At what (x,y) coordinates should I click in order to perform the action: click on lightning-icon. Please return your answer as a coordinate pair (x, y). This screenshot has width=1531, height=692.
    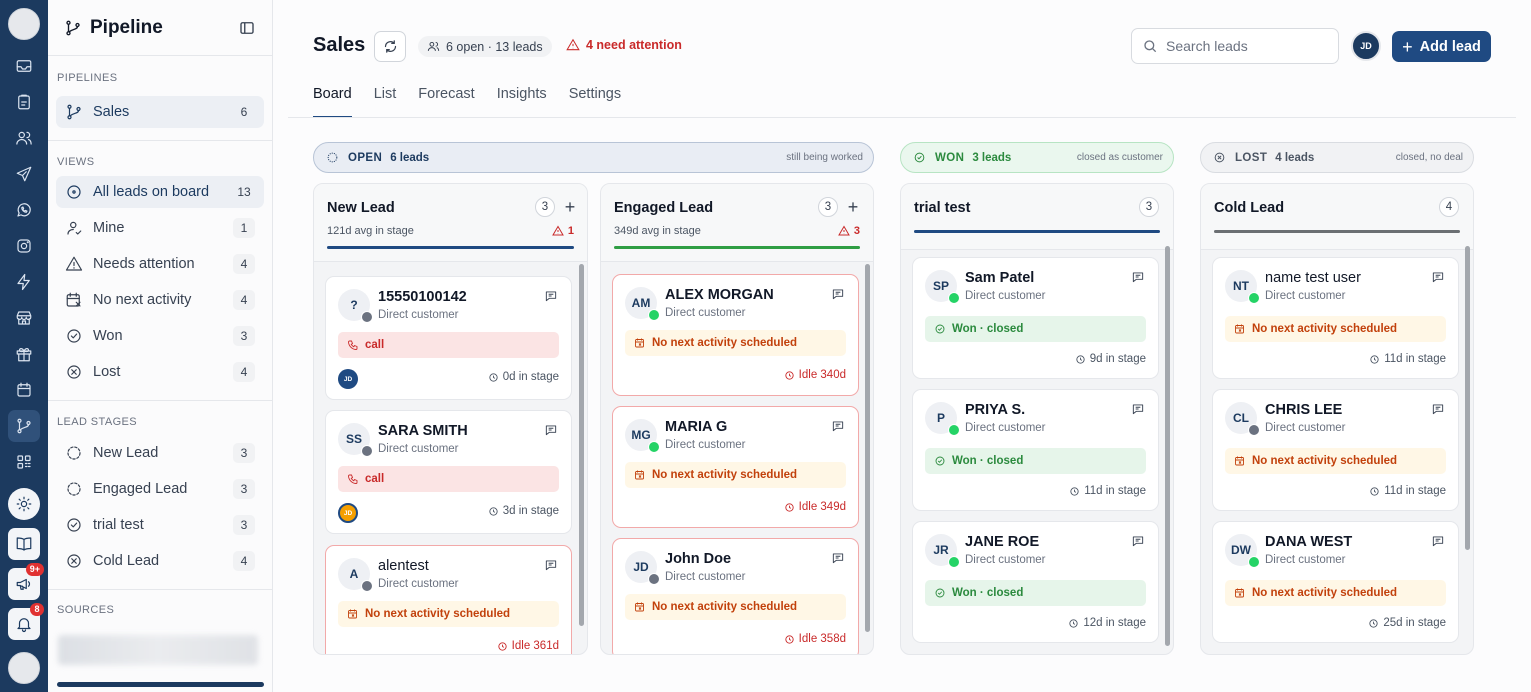
    Looking at the image, I should click on (24, 282).